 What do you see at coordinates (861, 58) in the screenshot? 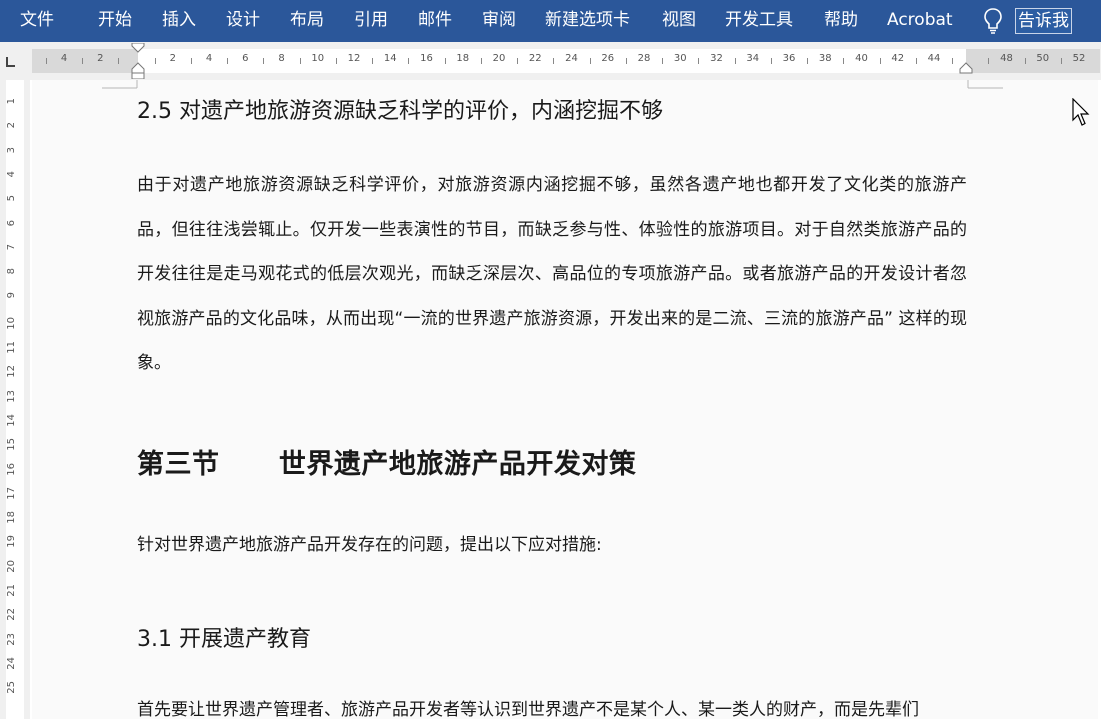
I see `ruler-number: 40` at bounding box center [861, 58].